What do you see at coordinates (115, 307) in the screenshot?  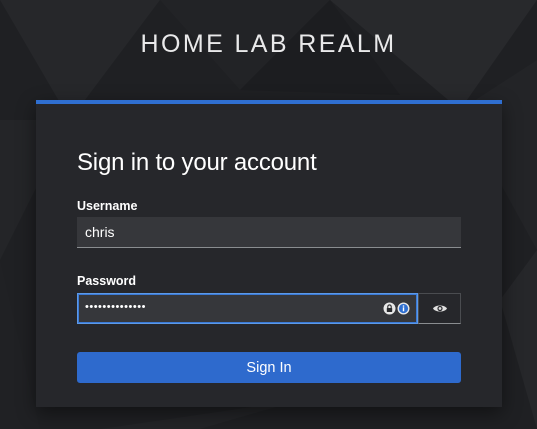 I see `password-value: ••••••••••••••` at bounding box center [115, 307].